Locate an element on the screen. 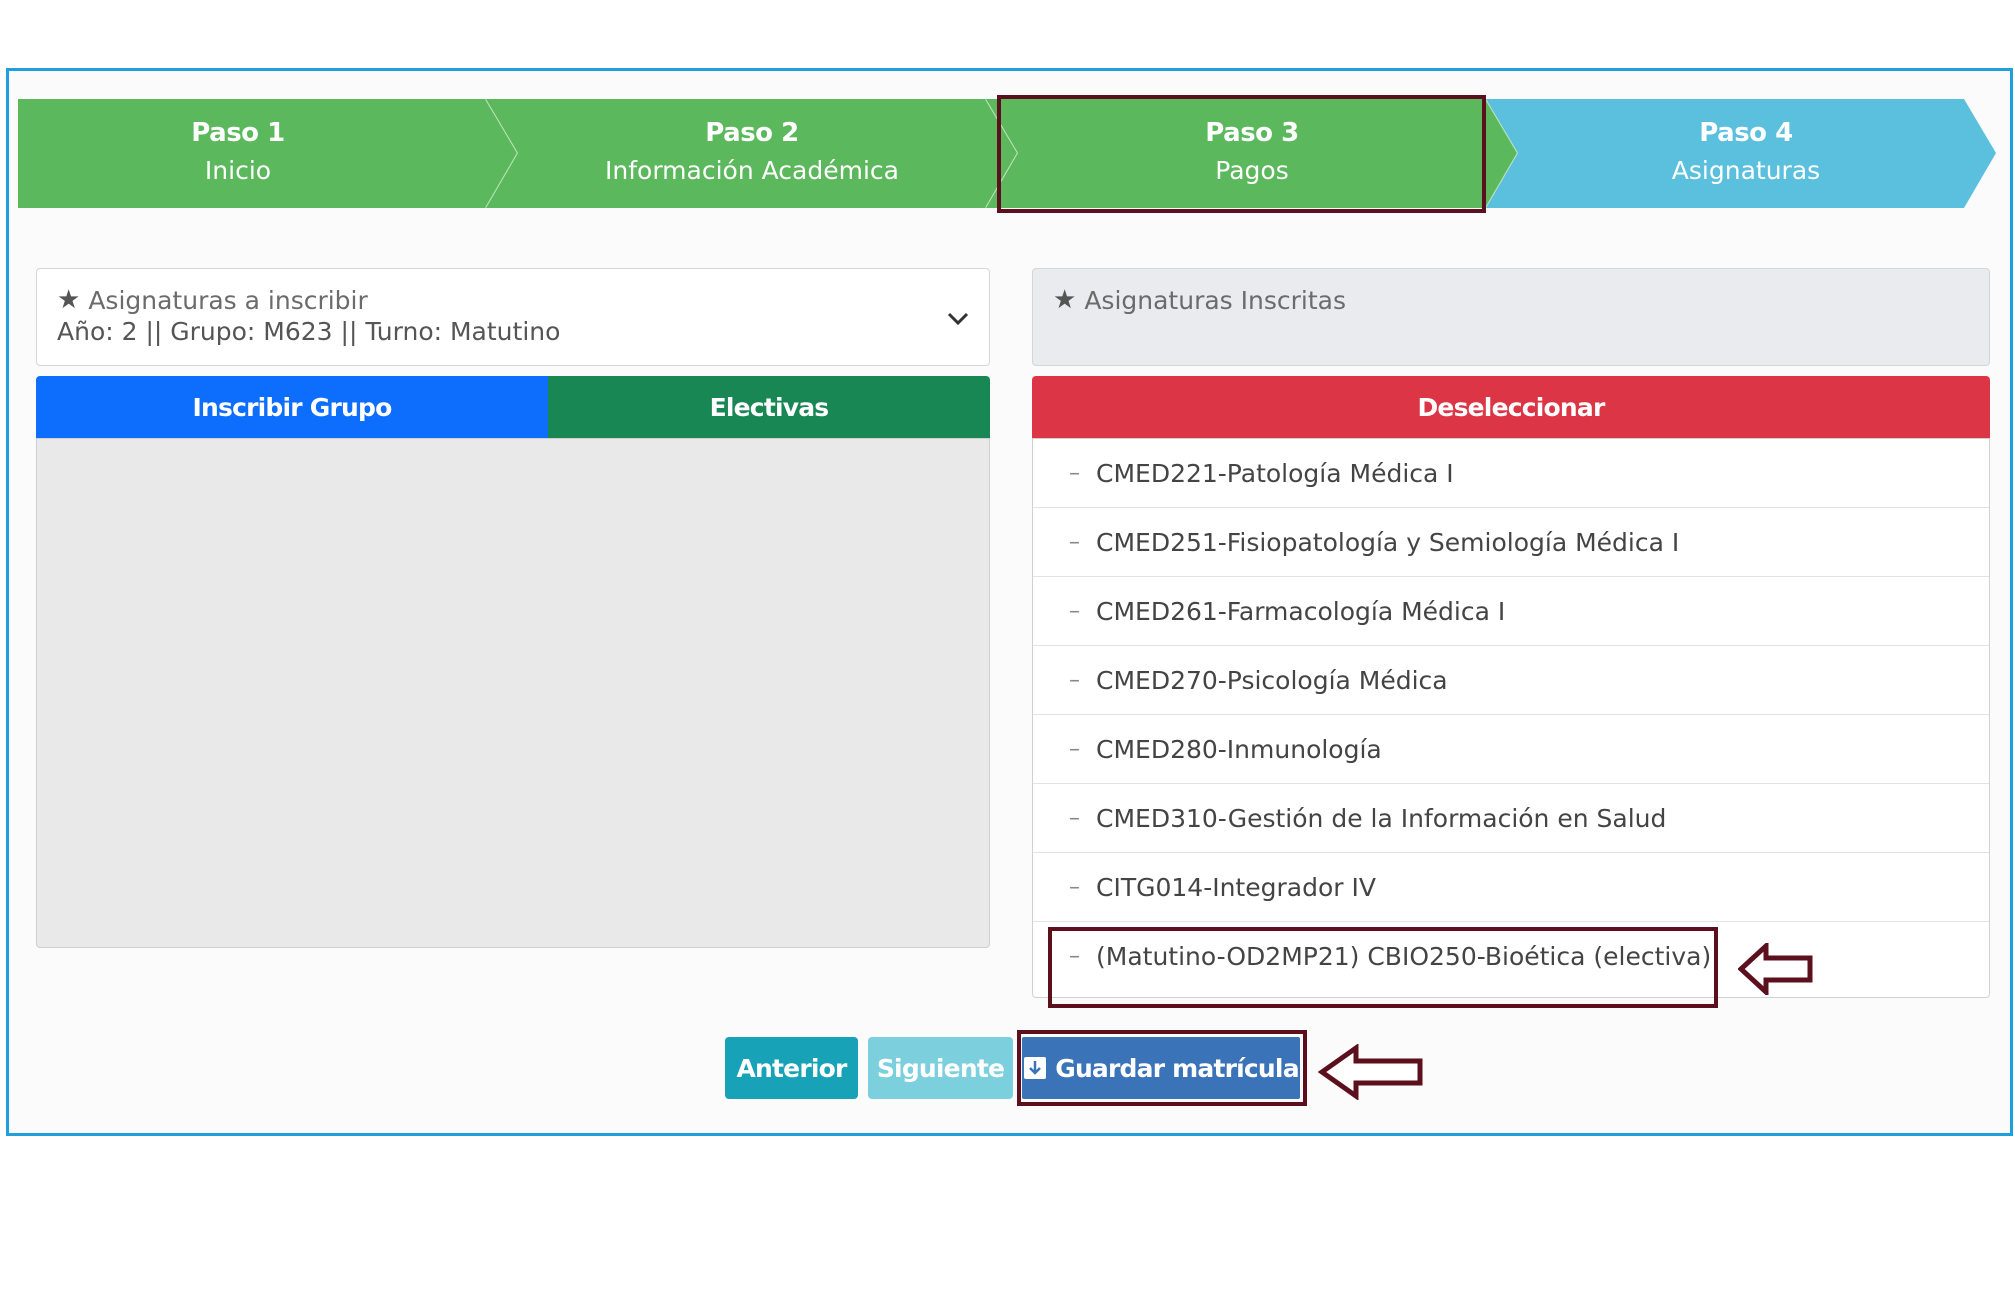  chevron-down-icon is located at coordinates (958, 318).